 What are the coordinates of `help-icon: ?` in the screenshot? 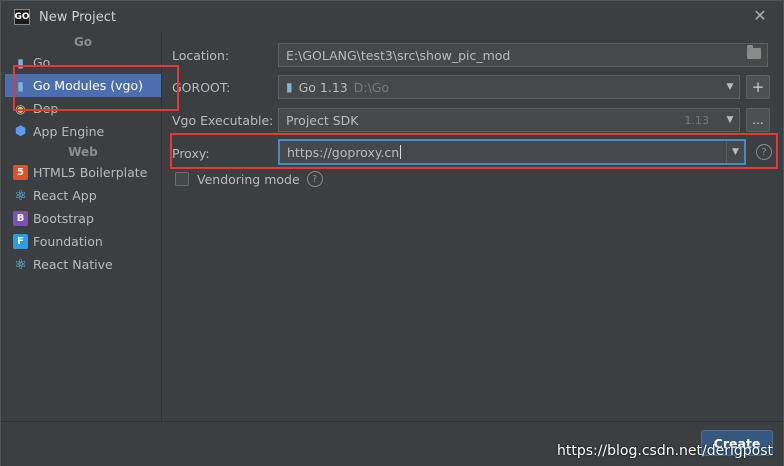 It's located at (314, 179).